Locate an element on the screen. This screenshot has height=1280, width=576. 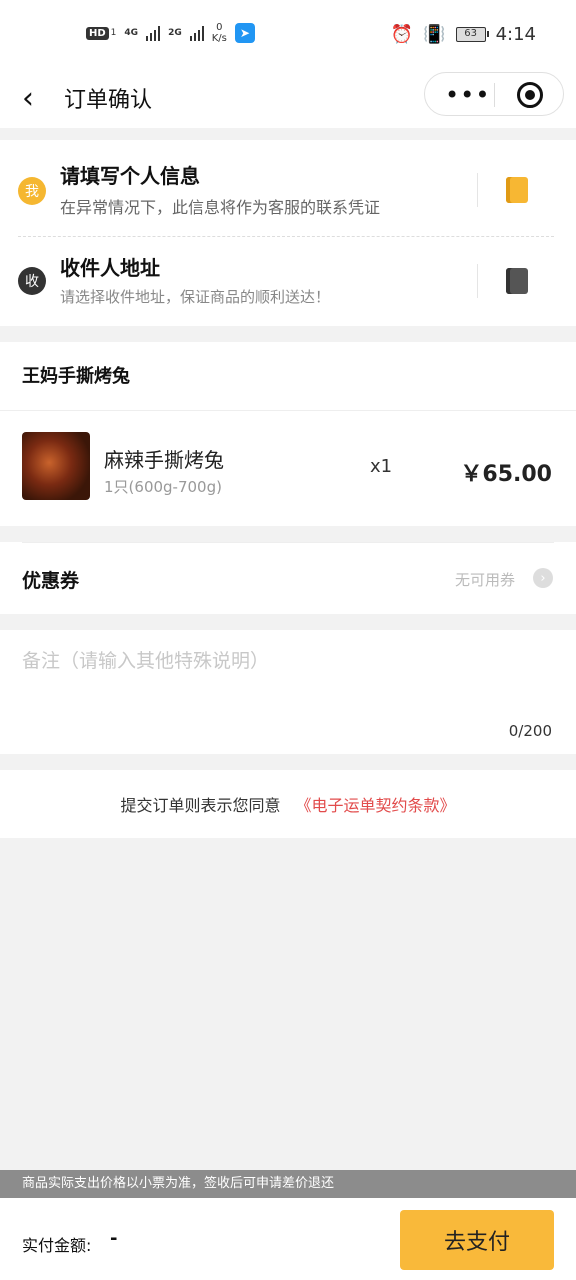
product-quantity: x1 is located at coordinates (381, 466).